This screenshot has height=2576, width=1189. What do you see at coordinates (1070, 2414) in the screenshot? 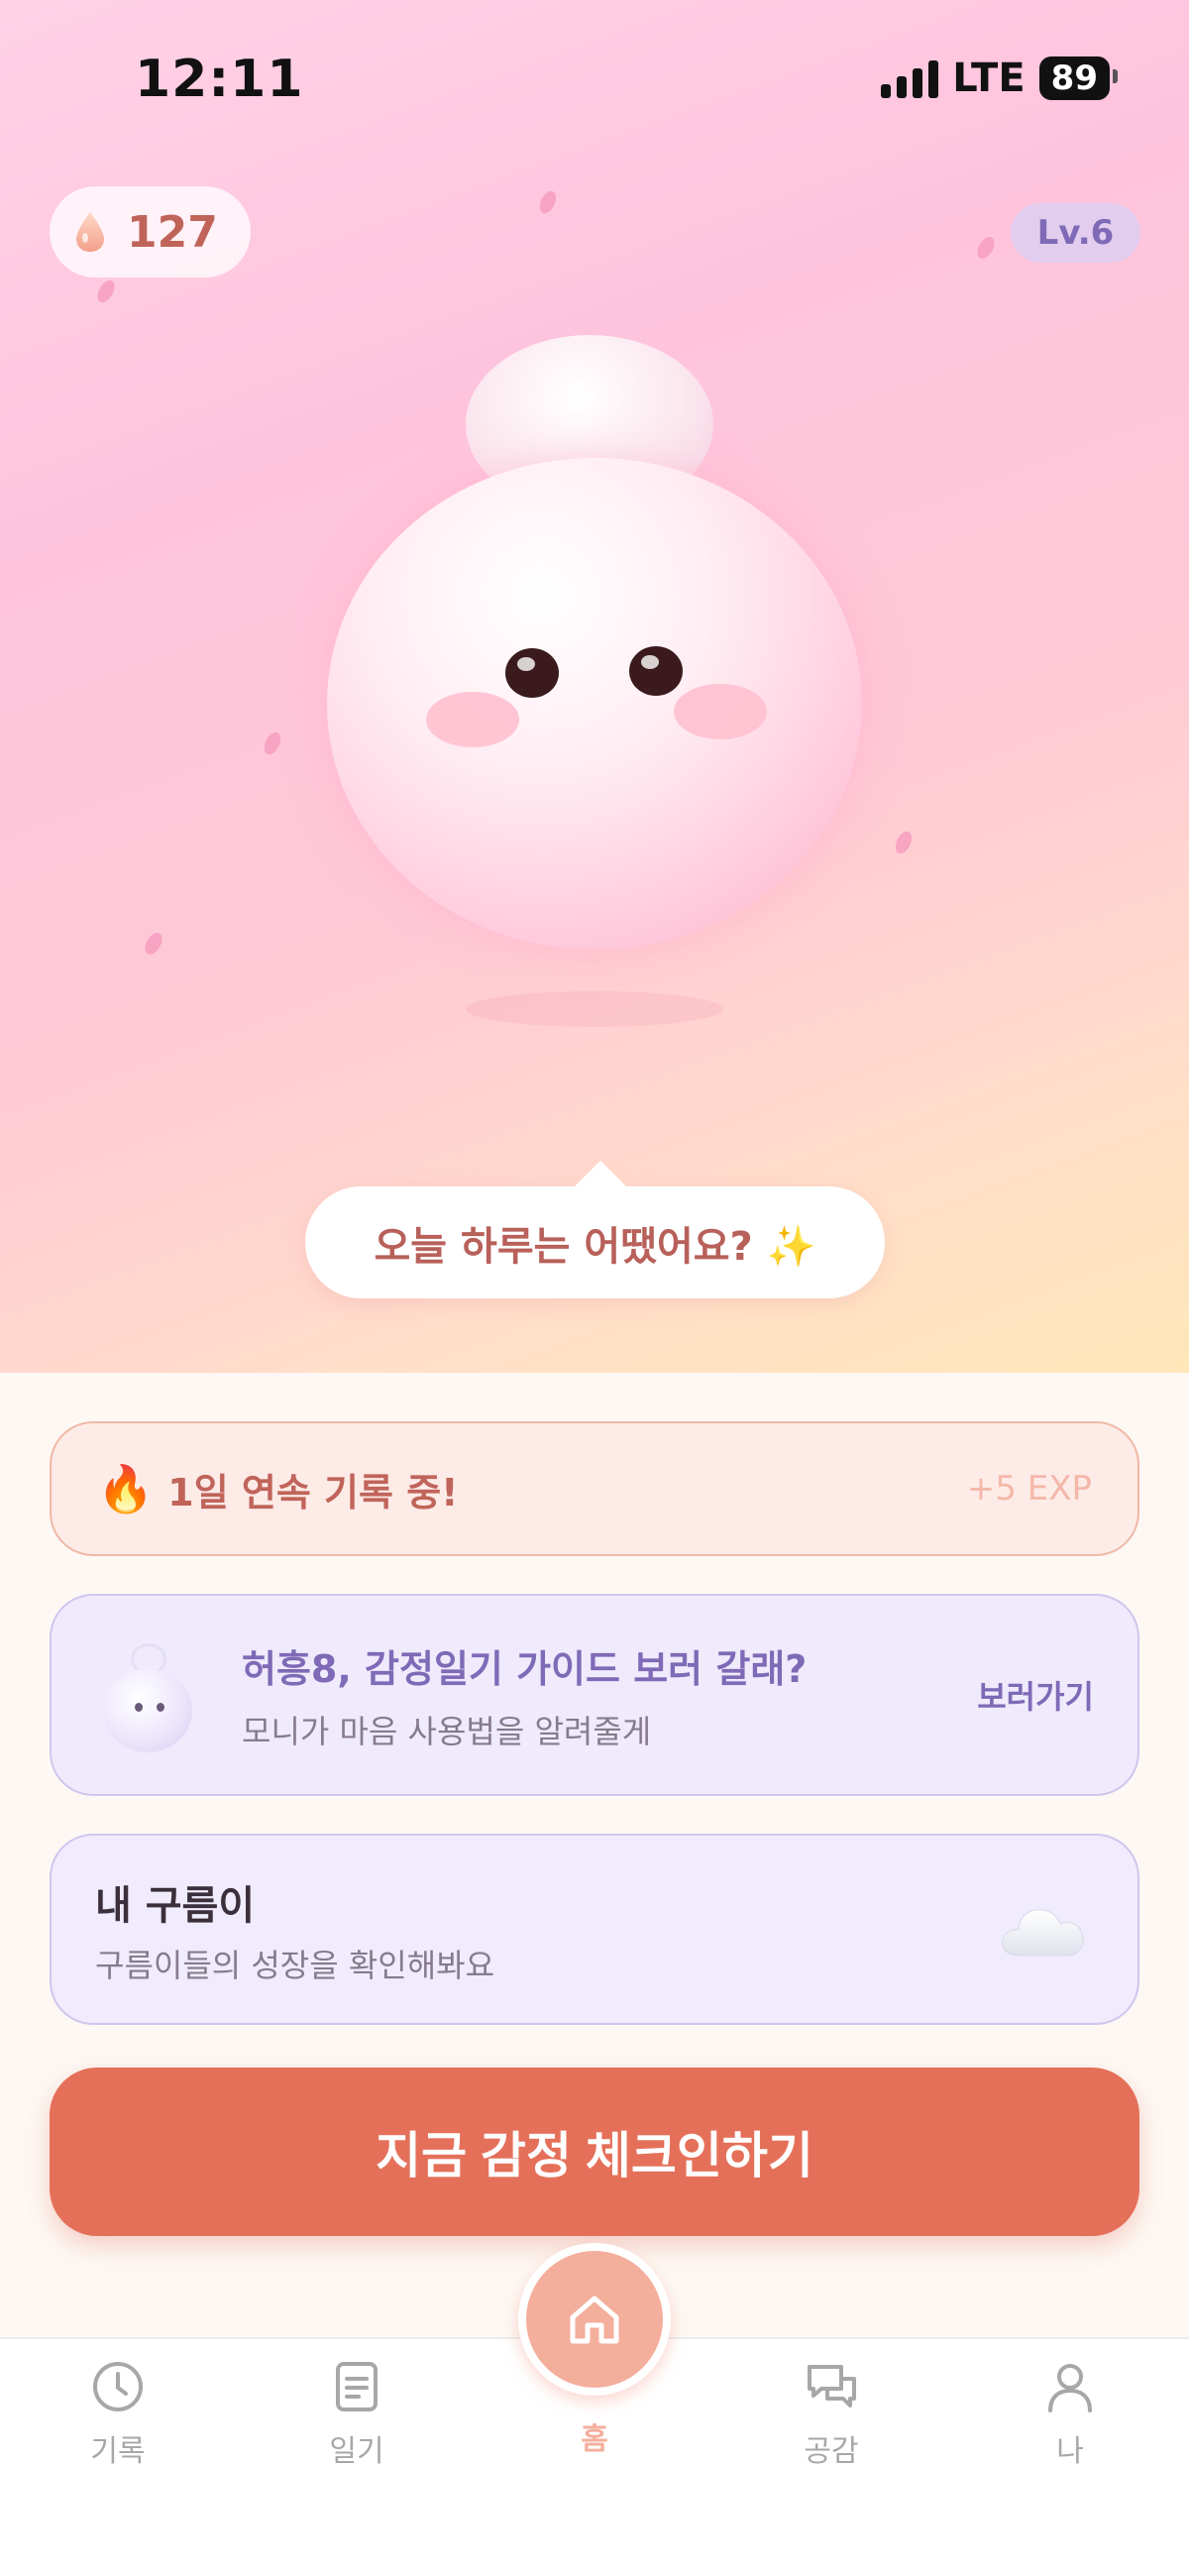
I see `tab-me: 나` at bounding box center [1070, 2414].